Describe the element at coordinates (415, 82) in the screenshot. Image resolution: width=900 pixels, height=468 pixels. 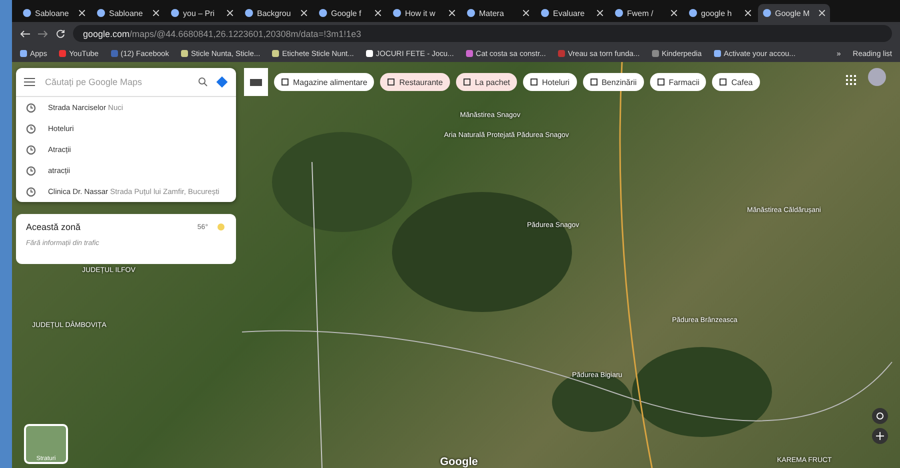
I see `category-chip: Restaurante` at that location.